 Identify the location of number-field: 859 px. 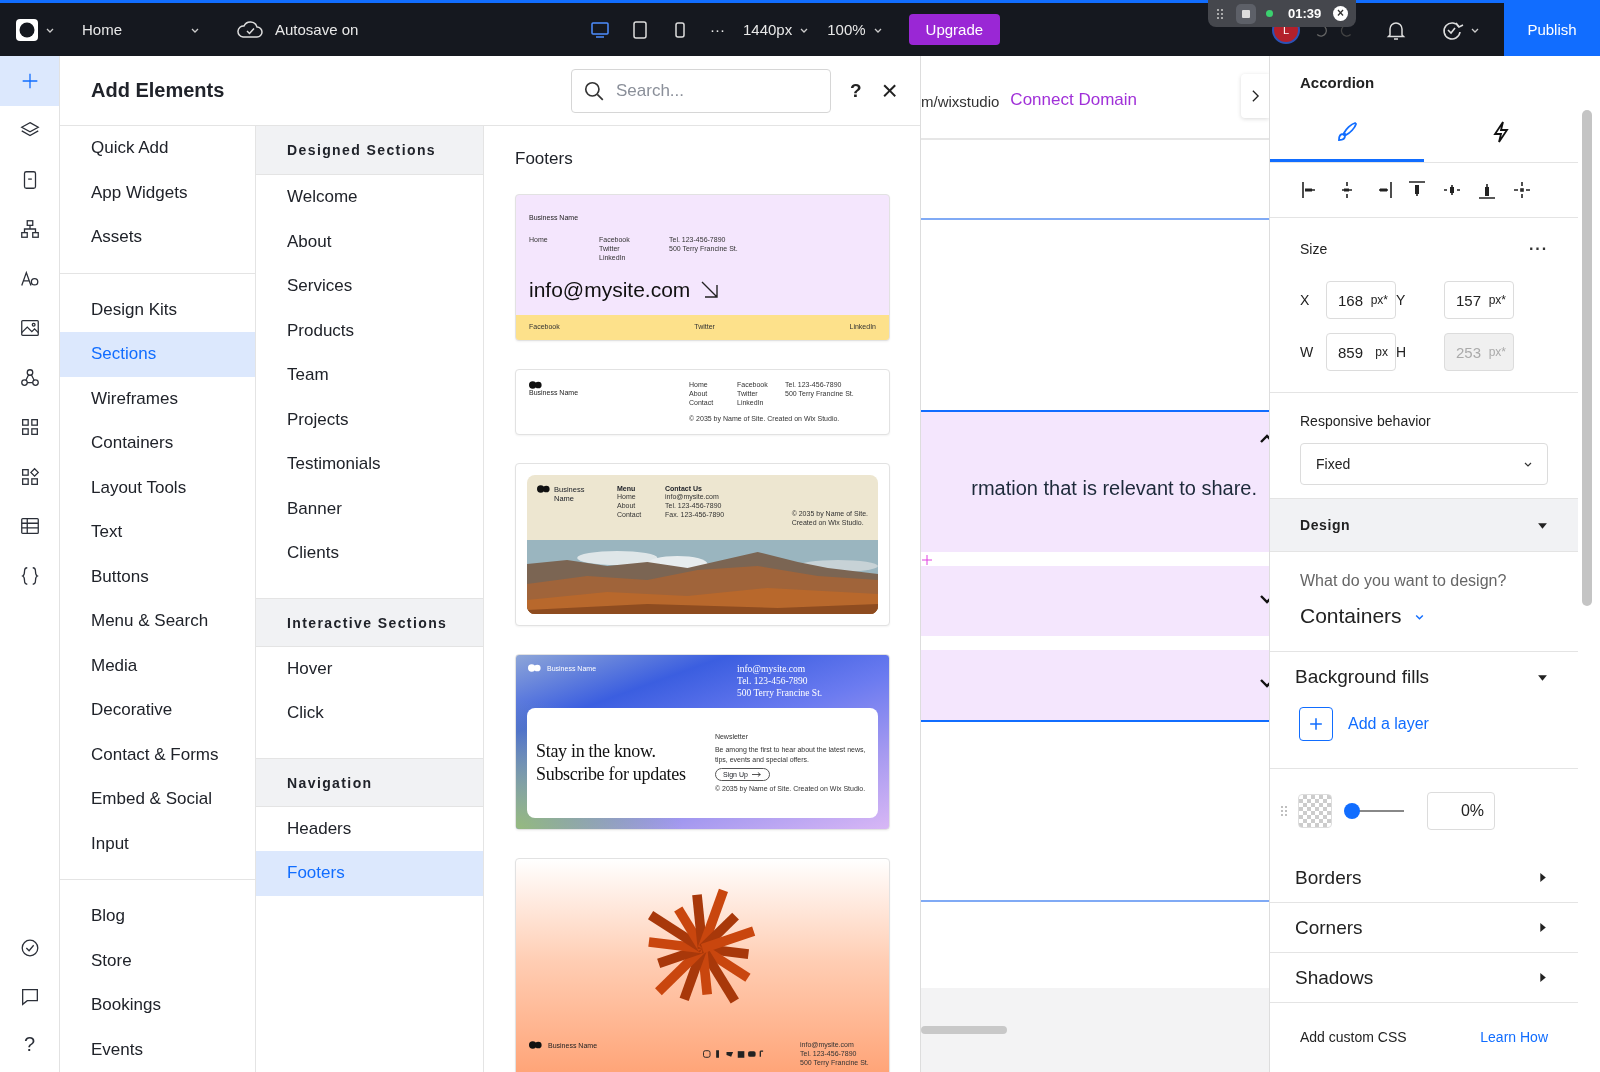
(1361, 352).